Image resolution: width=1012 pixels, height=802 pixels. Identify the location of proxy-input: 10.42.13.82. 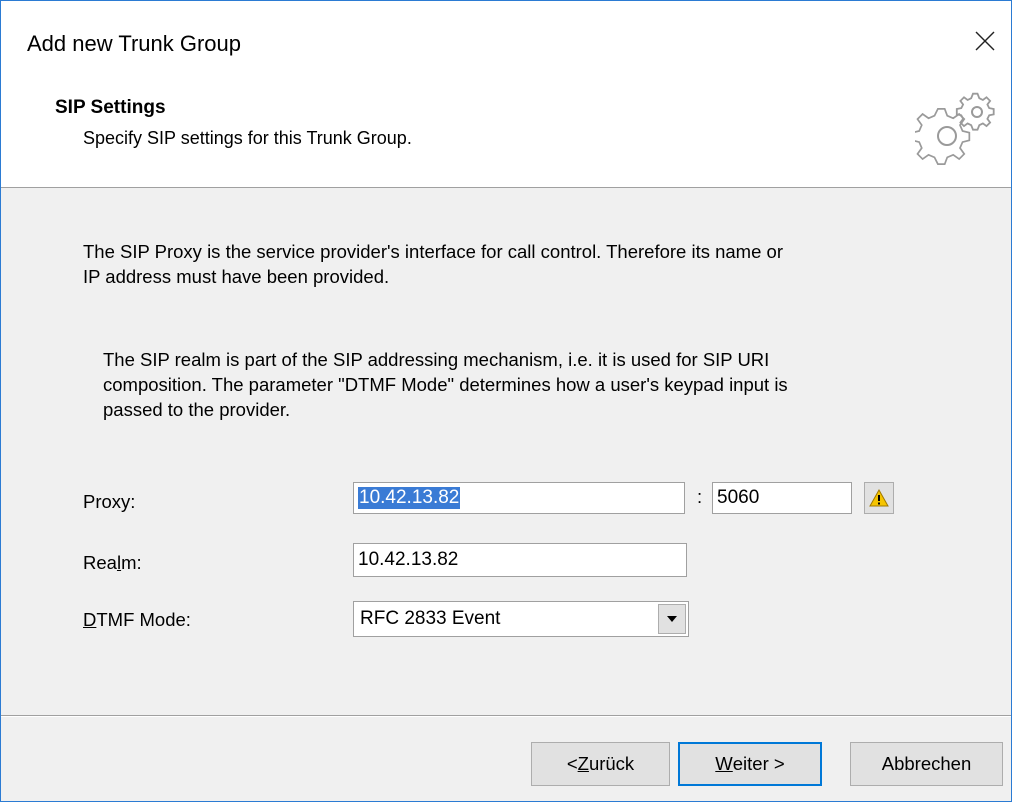
(519, 498).